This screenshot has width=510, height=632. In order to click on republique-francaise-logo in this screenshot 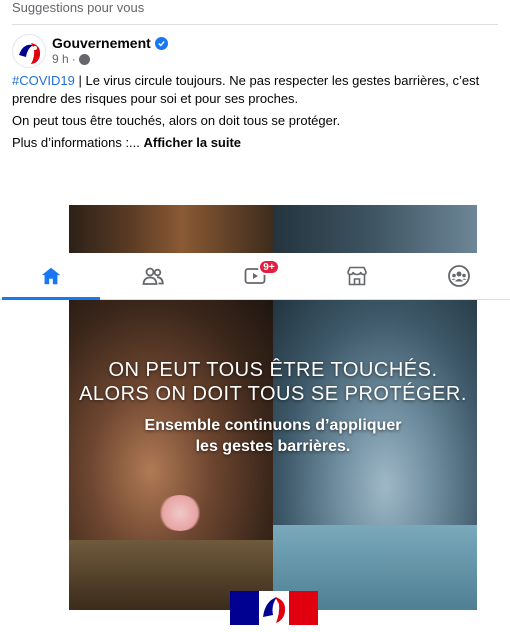, I will do `click(274, 608)`.